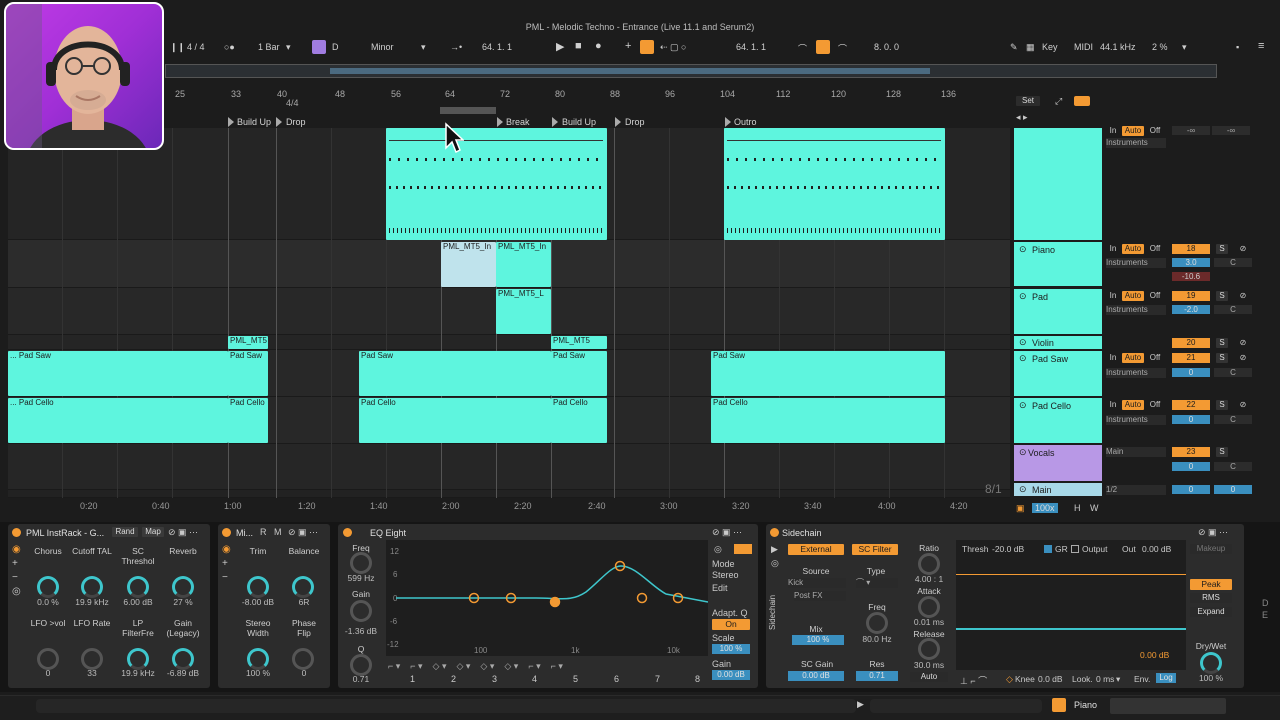 The width and height of the screenshot is (1280, 720). What do you see at coordinates (1191, 343) in the screenshot?
I see `track-number: 20` at bounding box center [1191, 343].